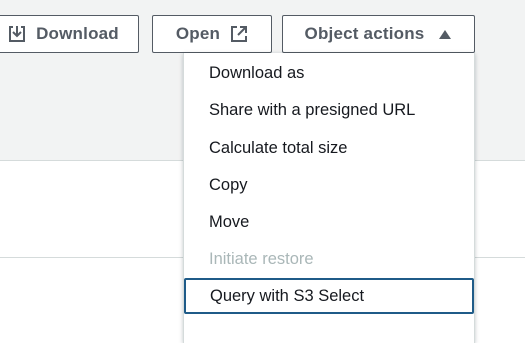 This screenshot has width=525, height=343. What do you see at coordinates (364, 33) in the screenshot?
I see `object-actions-button-label: Object actions` at bounding box center [364, 33].